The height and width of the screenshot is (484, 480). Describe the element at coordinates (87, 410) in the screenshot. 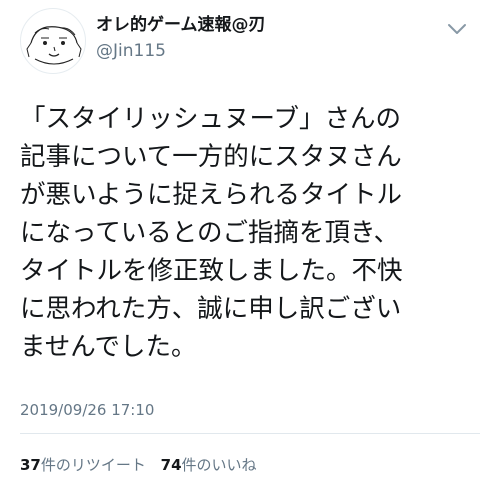

I see `tweet-timestamp: 2019/09/26 17:10` at that location.